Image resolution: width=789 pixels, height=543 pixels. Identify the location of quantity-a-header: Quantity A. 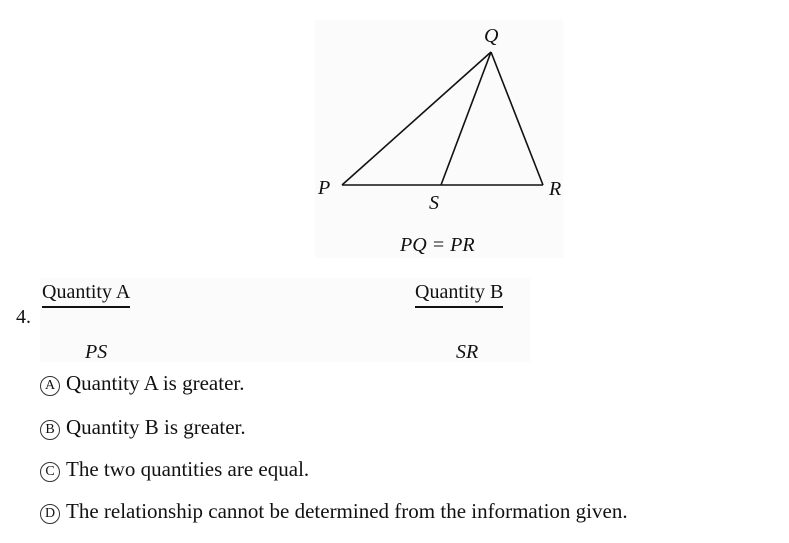
(86, 294).